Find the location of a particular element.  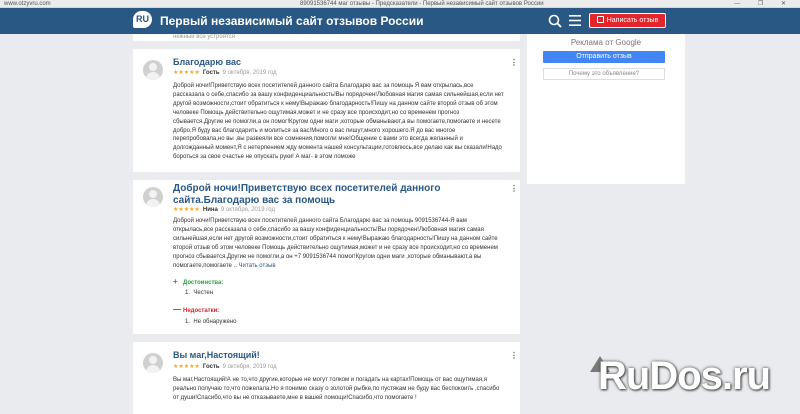

write-review-label: Написать отзыв is located at coordinates (632, 20).